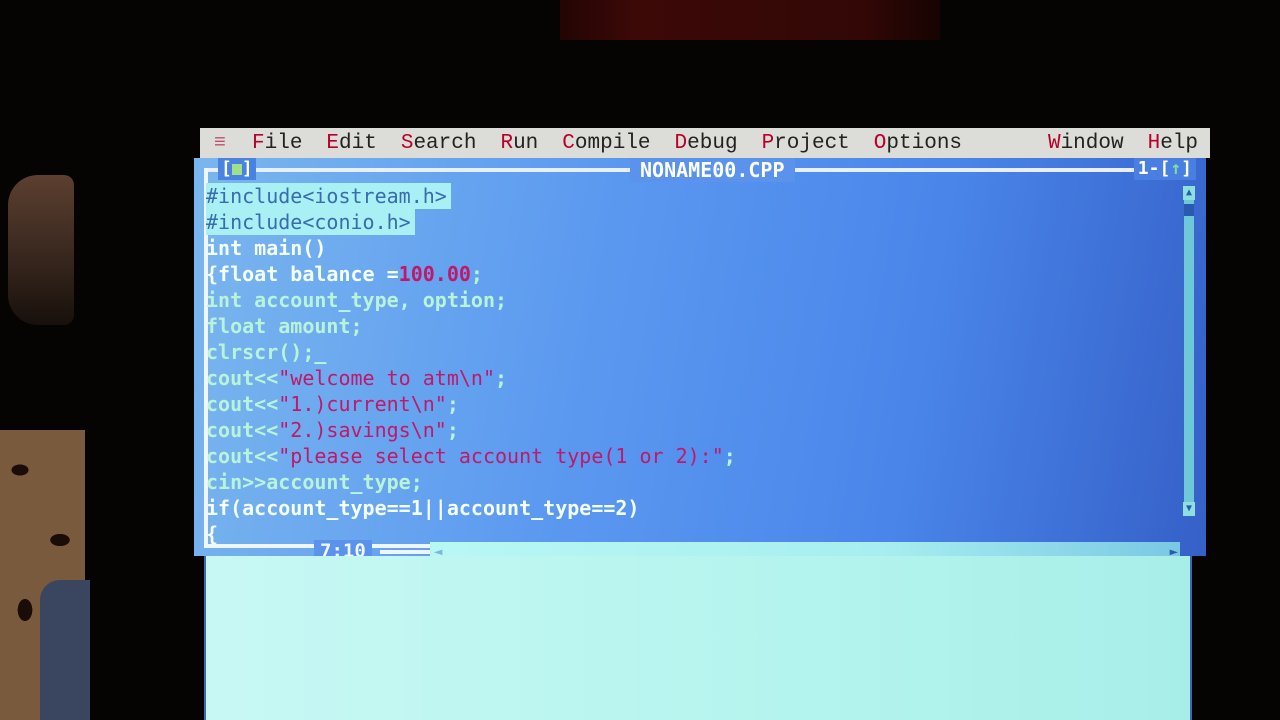 This screenshot has height=720, width=1280. I want to click on menu-window: Window, so click(1086, 143).